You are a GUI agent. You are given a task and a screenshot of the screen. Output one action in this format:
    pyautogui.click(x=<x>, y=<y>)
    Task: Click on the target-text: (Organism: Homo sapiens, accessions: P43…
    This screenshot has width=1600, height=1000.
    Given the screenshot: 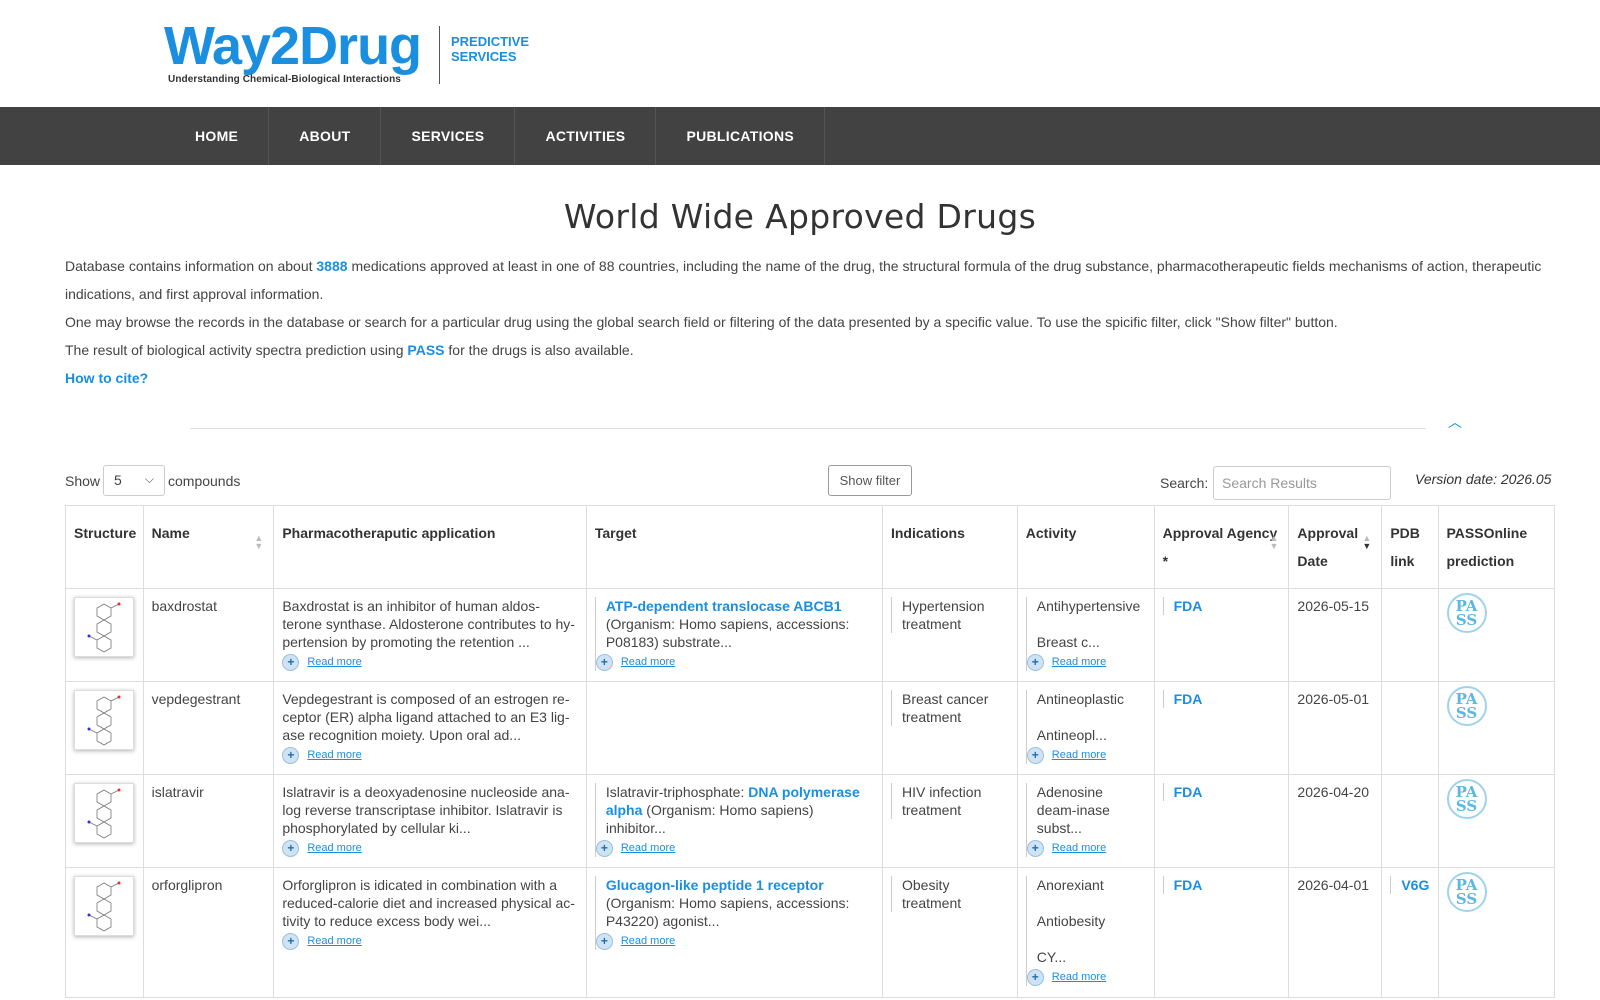 What is the action you would take?
    pyautogui.click(x=727, y=912)
    